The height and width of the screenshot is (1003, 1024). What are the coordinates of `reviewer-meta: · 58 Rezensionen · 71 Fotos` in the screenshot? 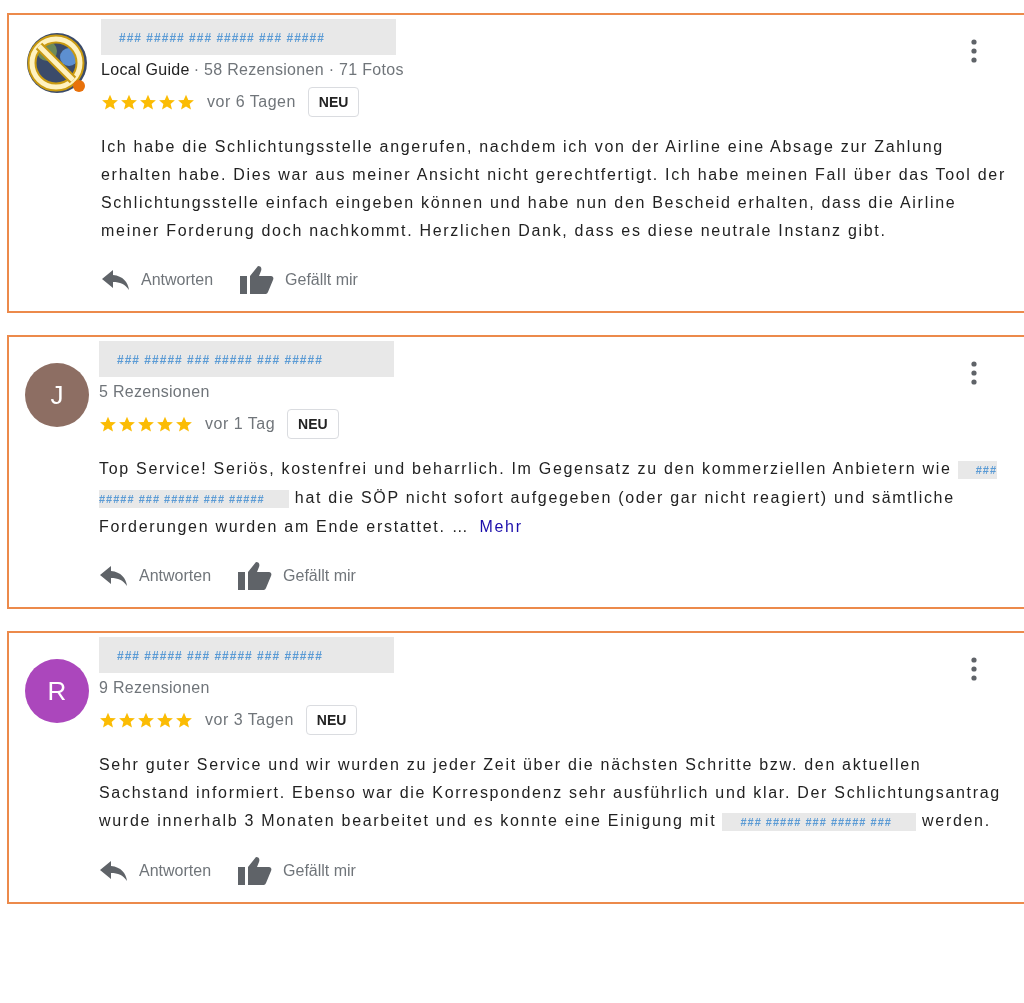 It's located at (298, 70).